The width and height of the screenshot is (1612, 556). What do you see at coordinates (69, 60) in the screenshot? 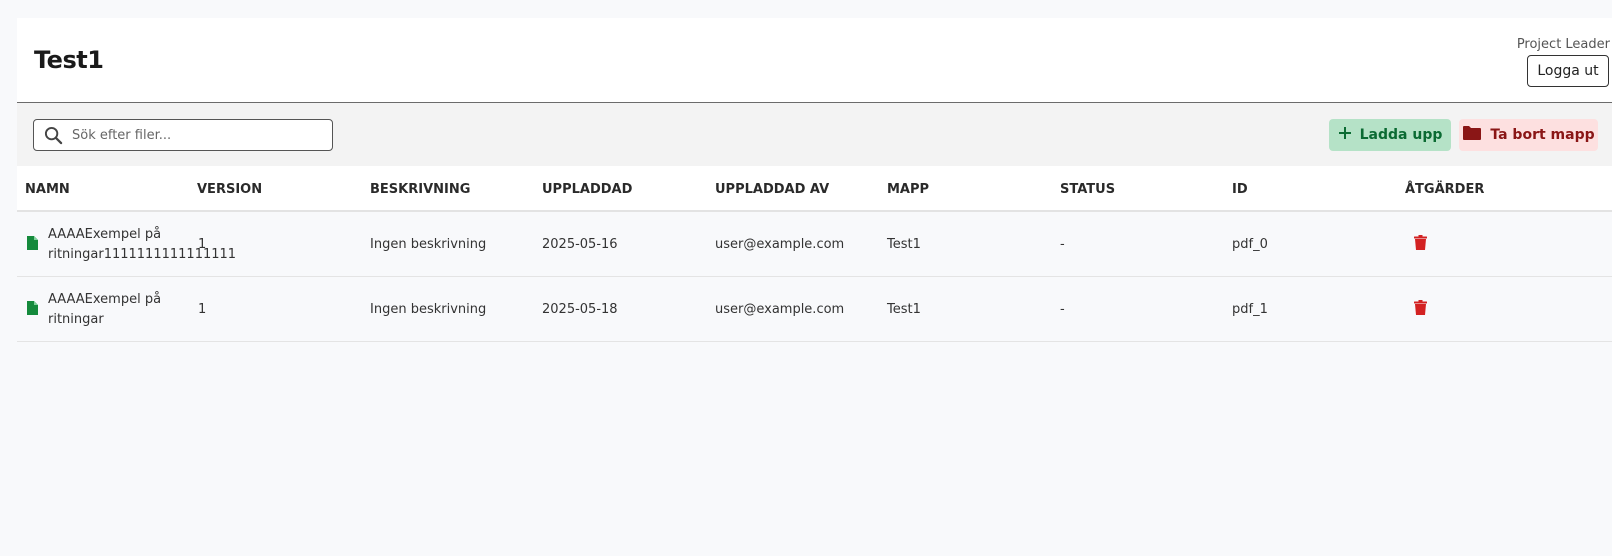
I see `page-title: Test1` at bounding box center [69, 60].